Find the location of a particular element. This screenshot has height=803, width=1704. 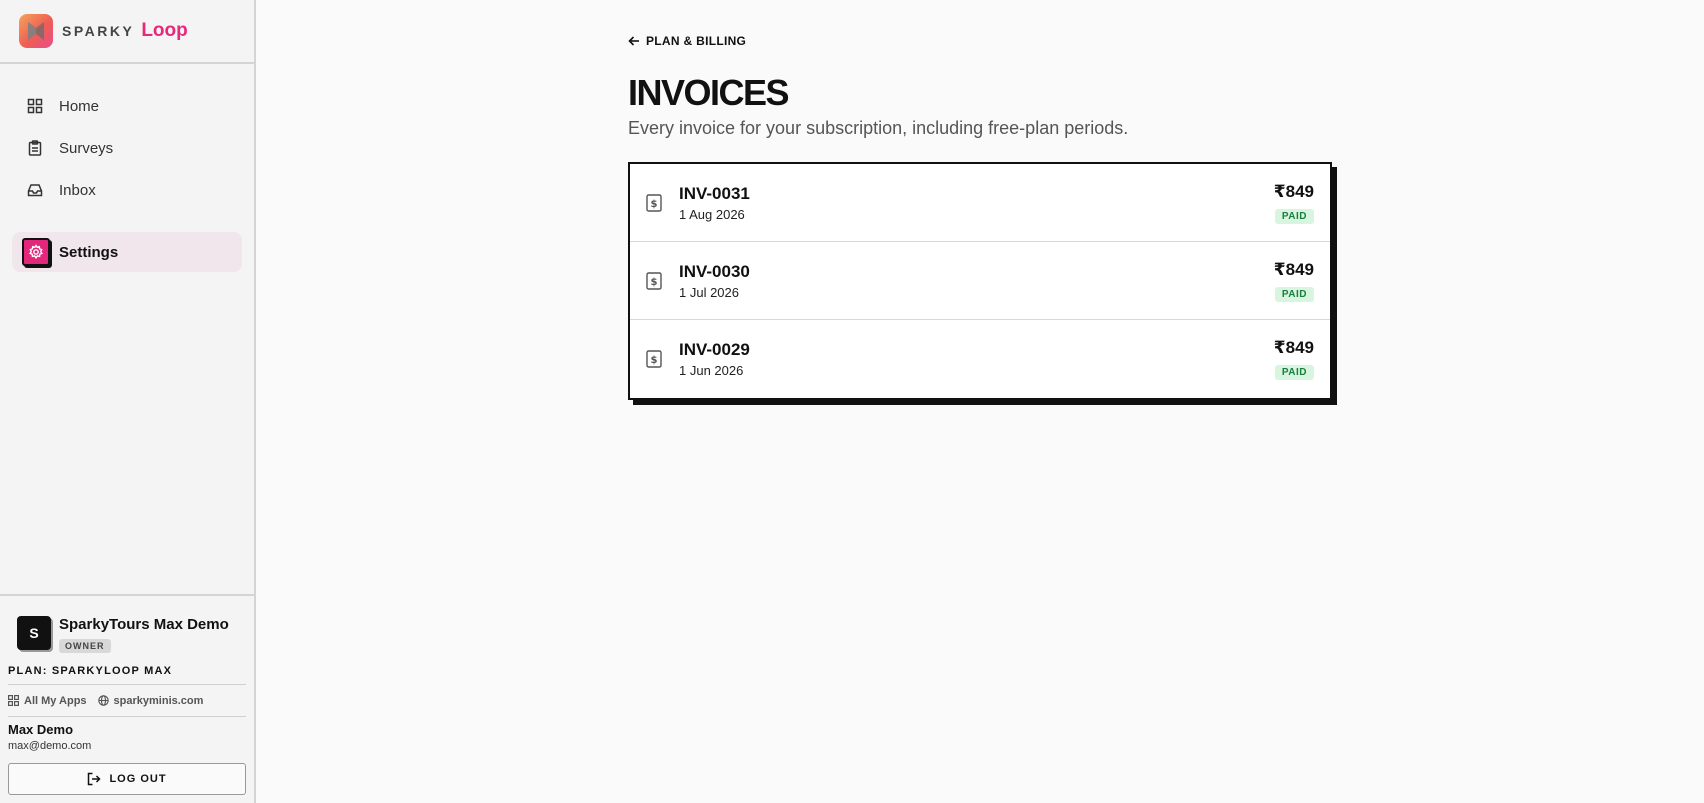

back-link-label: PLAN & BILLING is located at coordinates (696, 41).